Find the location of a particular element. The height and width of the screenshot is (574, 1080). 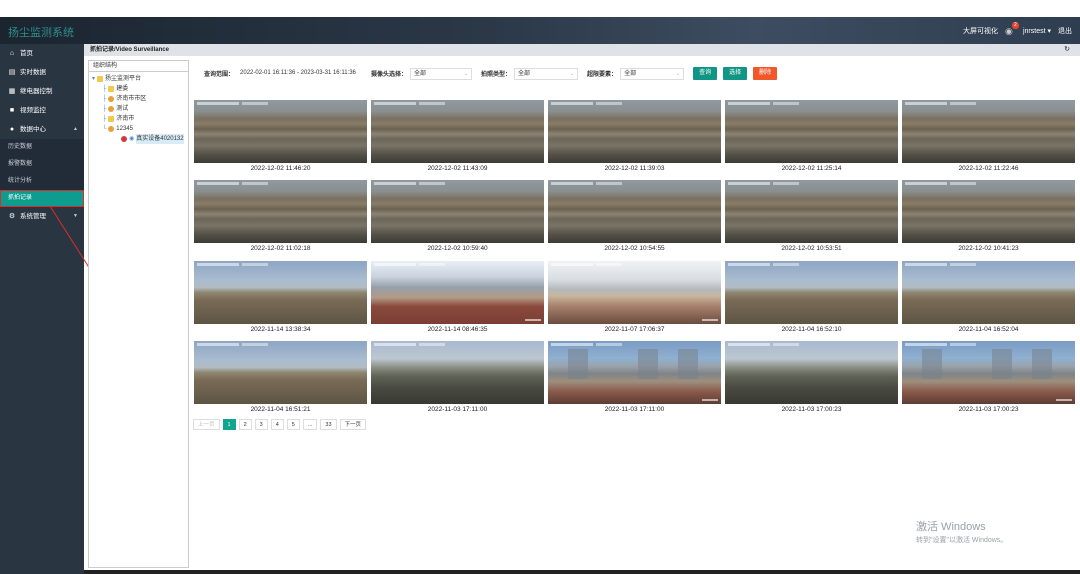

sidebar-item-home: ⌂ 首页 is located at coordinates (42, 53).